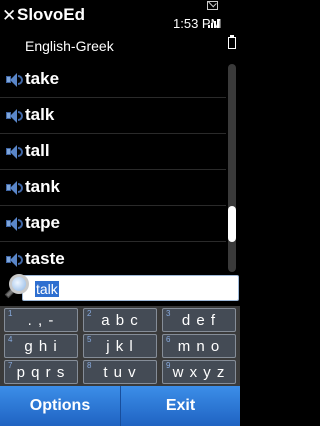  I want to click on list-item: tall, so click(113, 152).